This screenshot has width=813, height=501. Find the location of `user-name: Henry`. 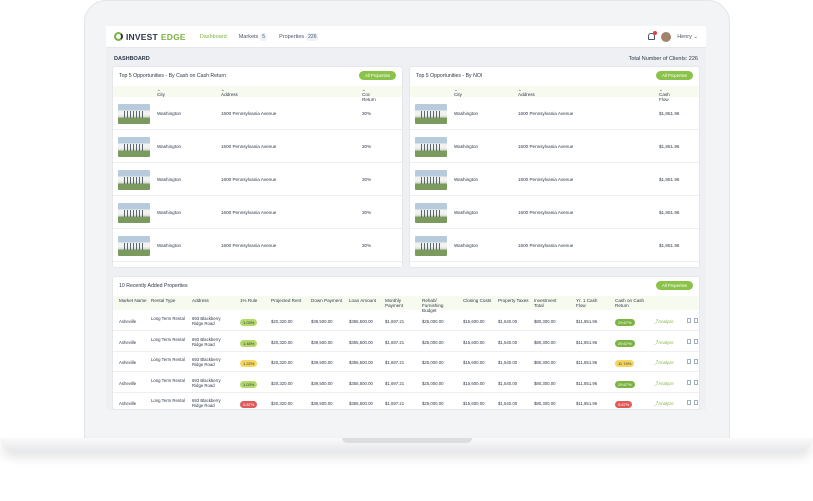

user-name: Henry is located at coordinates (684, 36).